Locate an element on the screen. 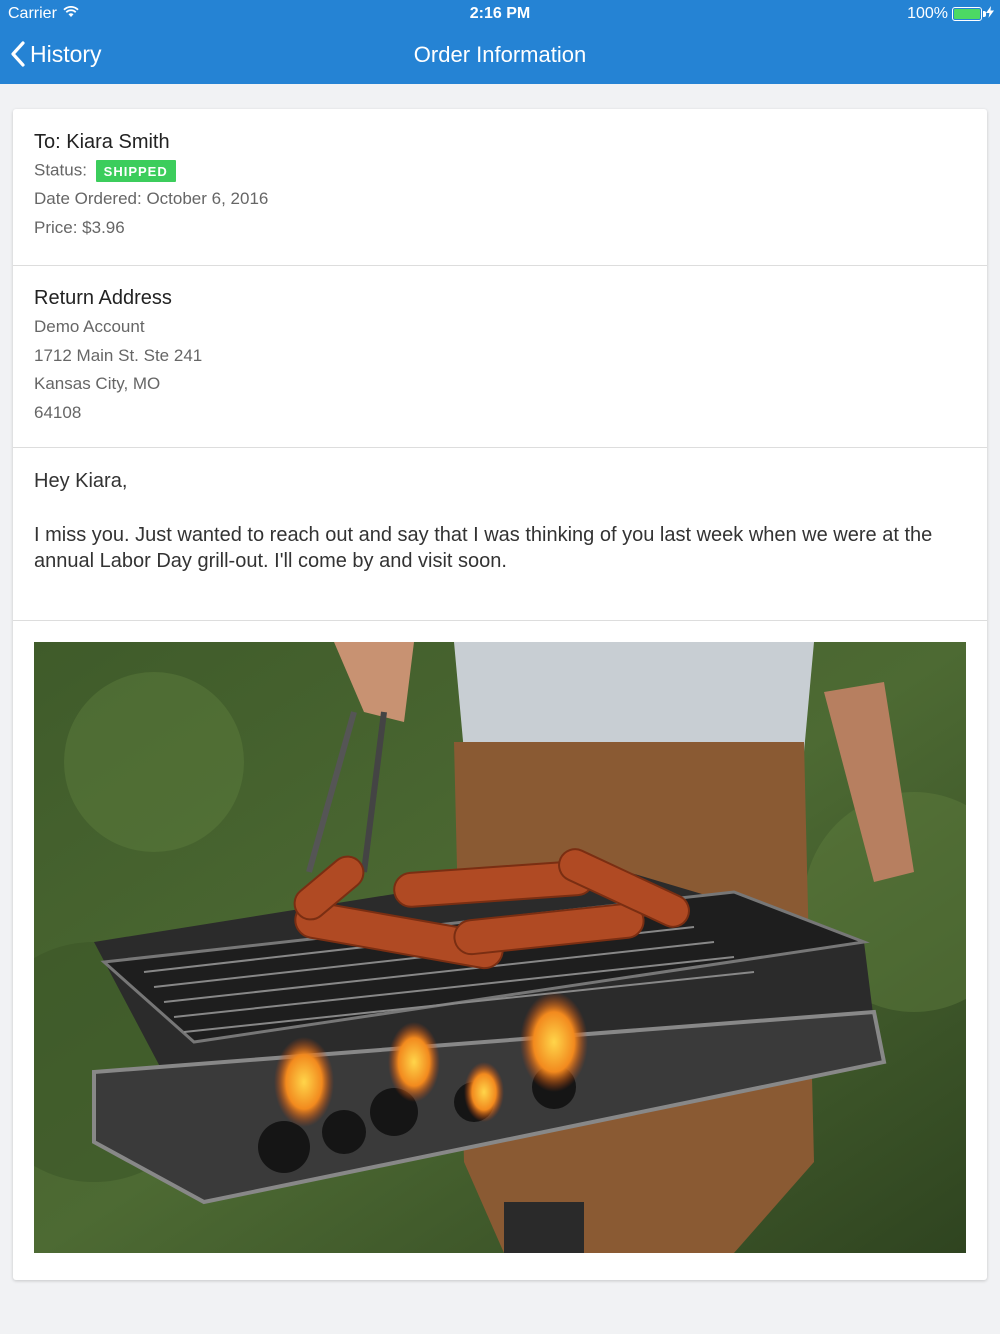  message-greeting: Hey Kiara, is located at coordinates (81, 481).